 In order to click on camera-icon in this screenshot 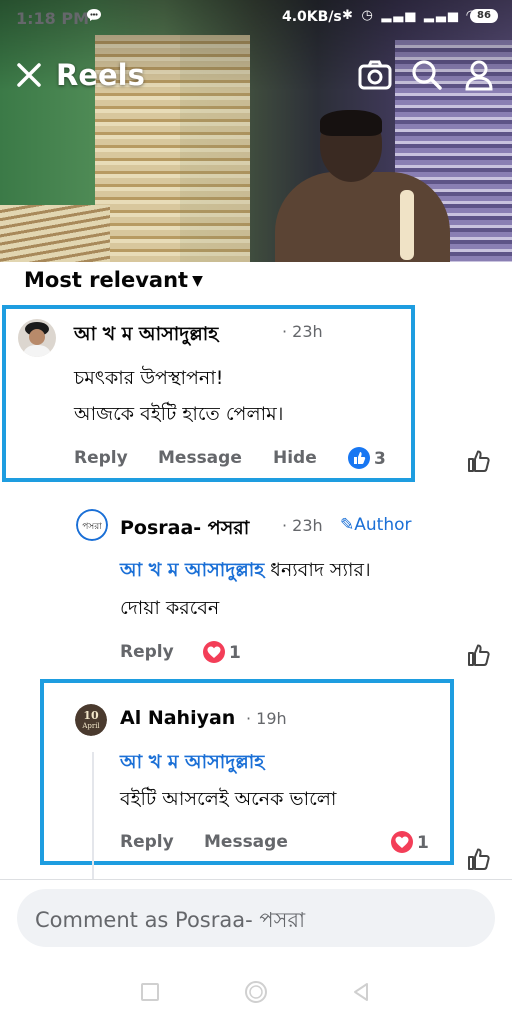, I will do `click(375, 75)`.